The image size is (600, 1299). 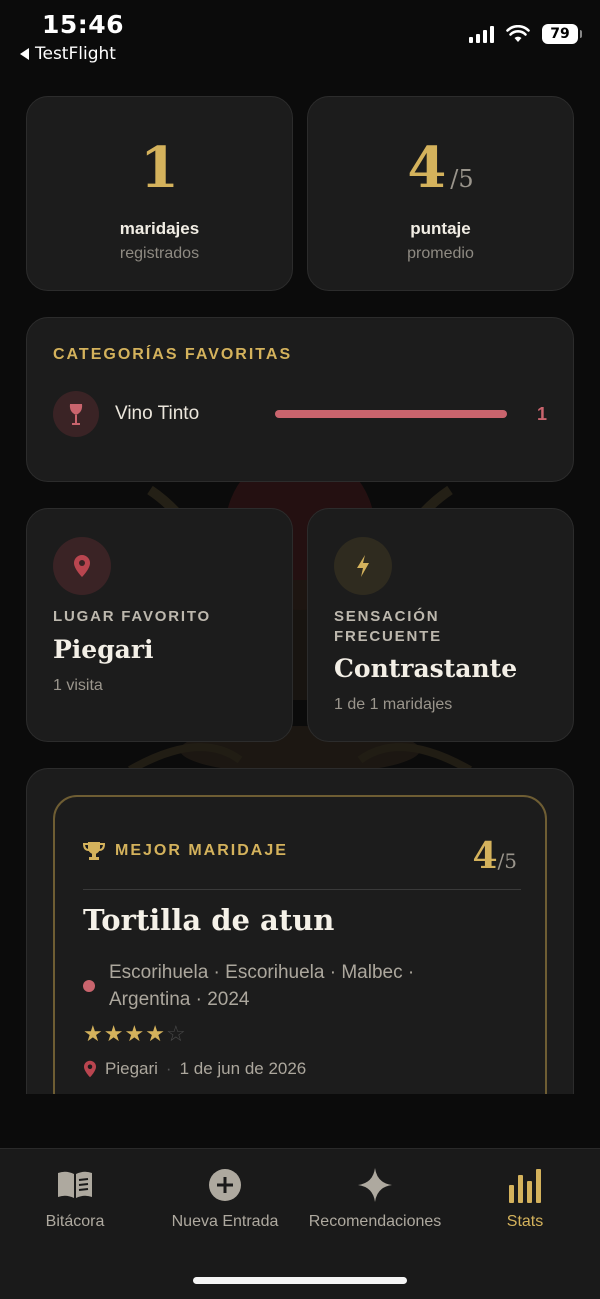 I want to click on system-indicators: 79, so click(x=525, y=34).